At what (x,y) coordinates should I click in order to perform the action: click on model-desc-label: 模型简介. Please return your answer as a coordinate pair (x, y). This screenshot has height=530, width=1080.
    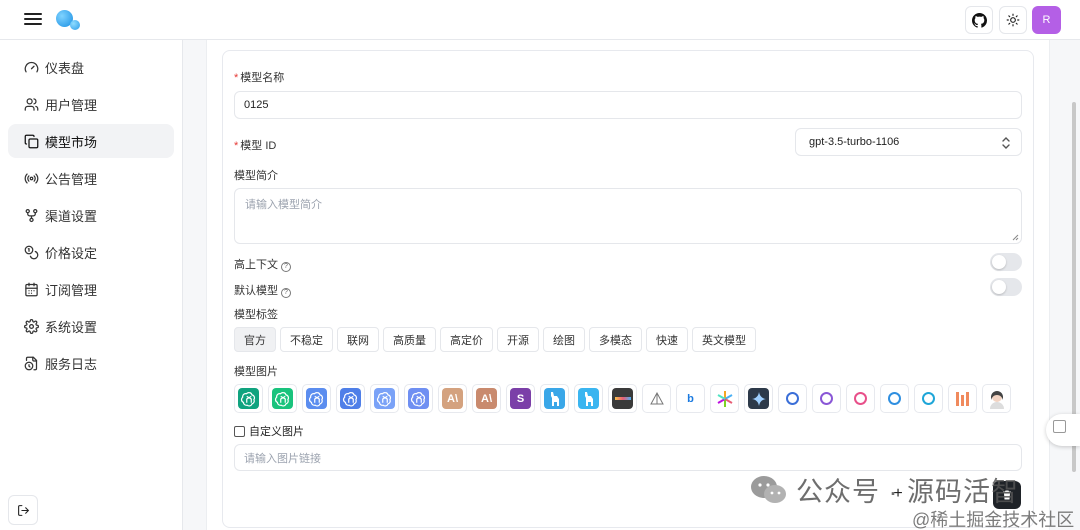
    Looking at the image, I should click on (256, 176).